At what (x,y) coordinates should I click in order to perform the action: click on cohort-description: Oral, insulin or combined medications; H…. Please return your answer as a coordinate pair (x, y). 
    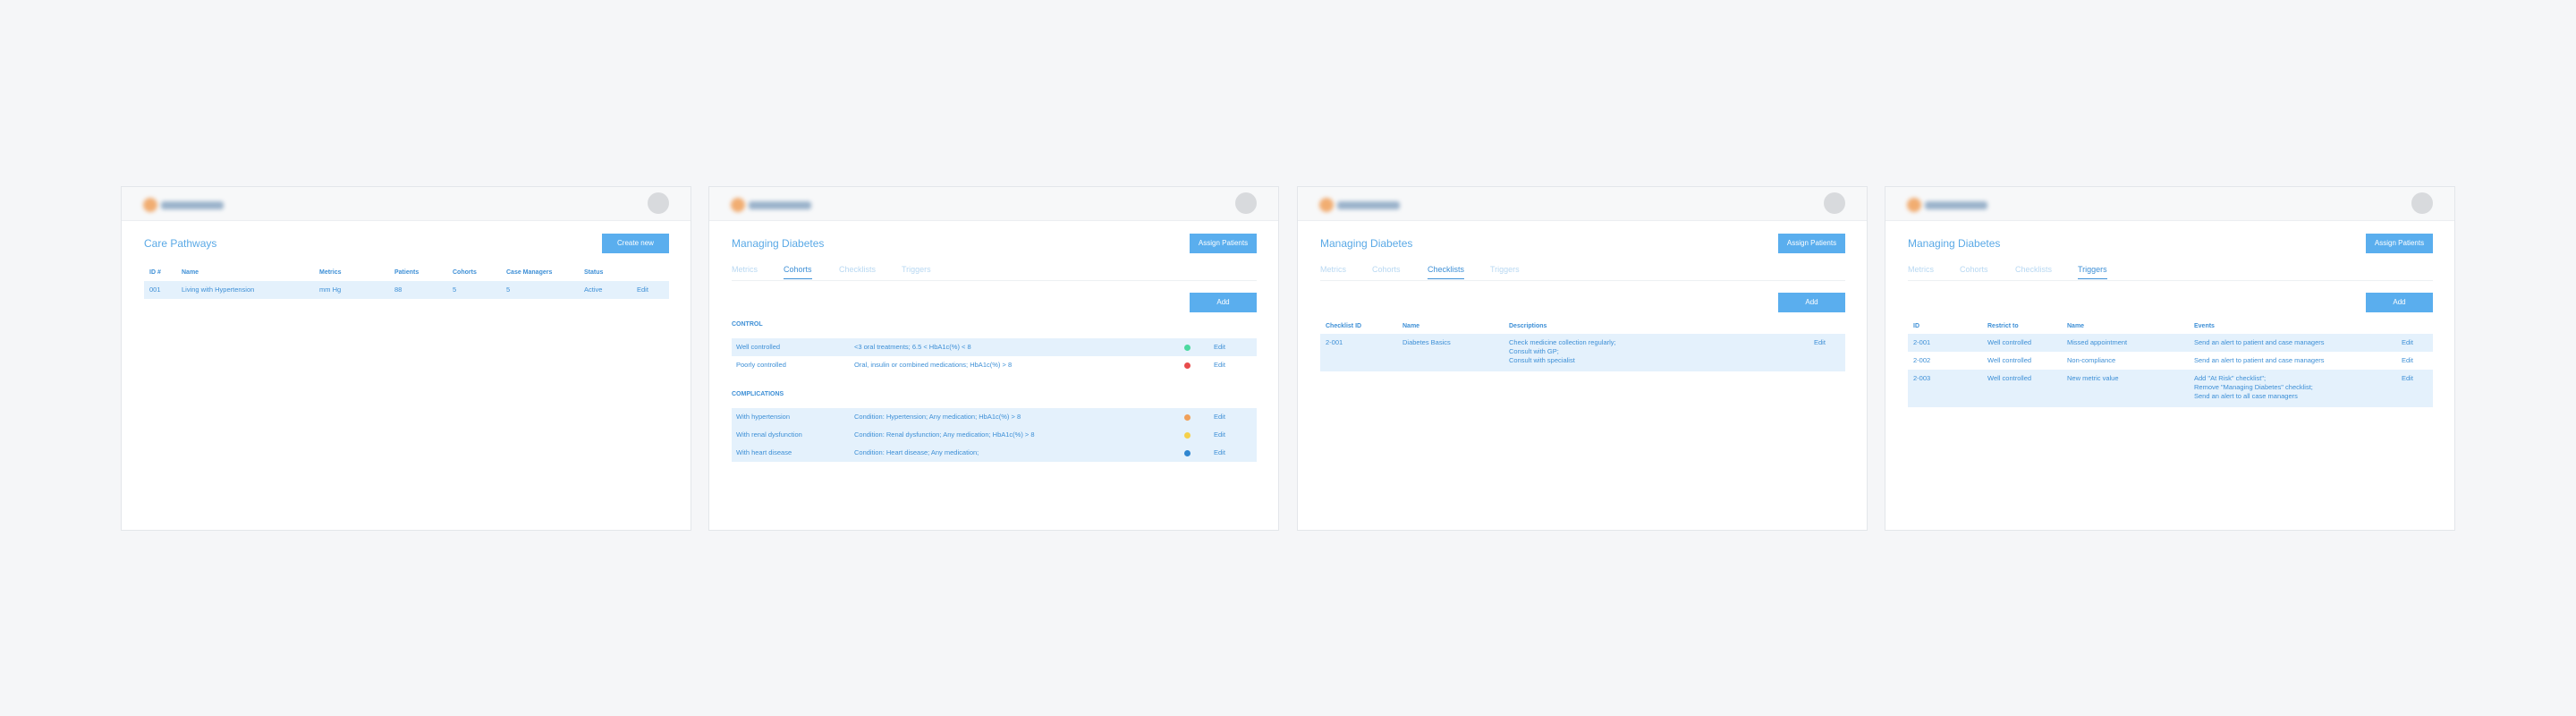
    Looking at the image, I should click on (933, 365).